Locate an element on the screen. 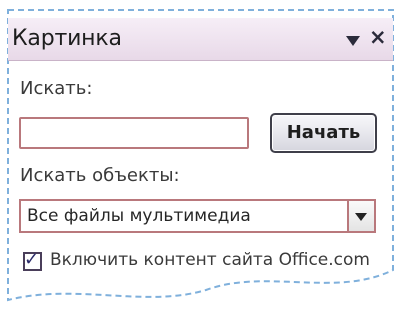 The image size is (401, 311). include-office-content-label: Включить контент сайта Office.com is located at coordinates (210, 260).